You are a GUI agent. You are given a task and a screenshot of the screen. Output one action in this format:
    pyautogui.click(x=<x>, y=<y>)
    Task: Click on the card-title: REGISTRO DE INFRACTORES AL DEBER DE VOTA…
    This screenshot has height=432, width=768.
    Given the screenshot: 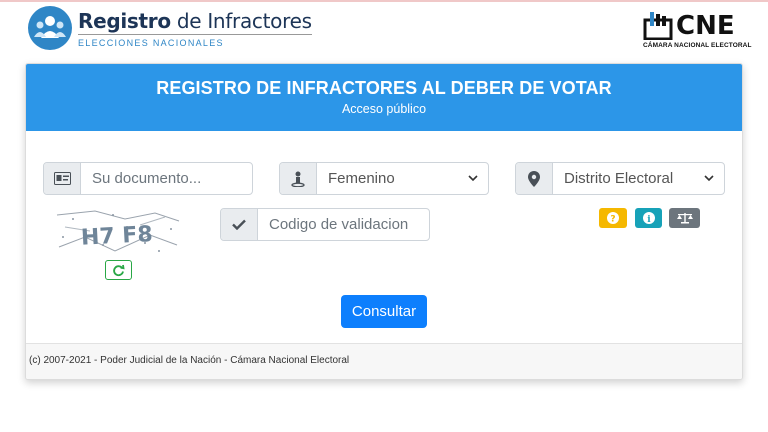 What is the action you would take?
    pyautogui.click(x=384, y=88)
    